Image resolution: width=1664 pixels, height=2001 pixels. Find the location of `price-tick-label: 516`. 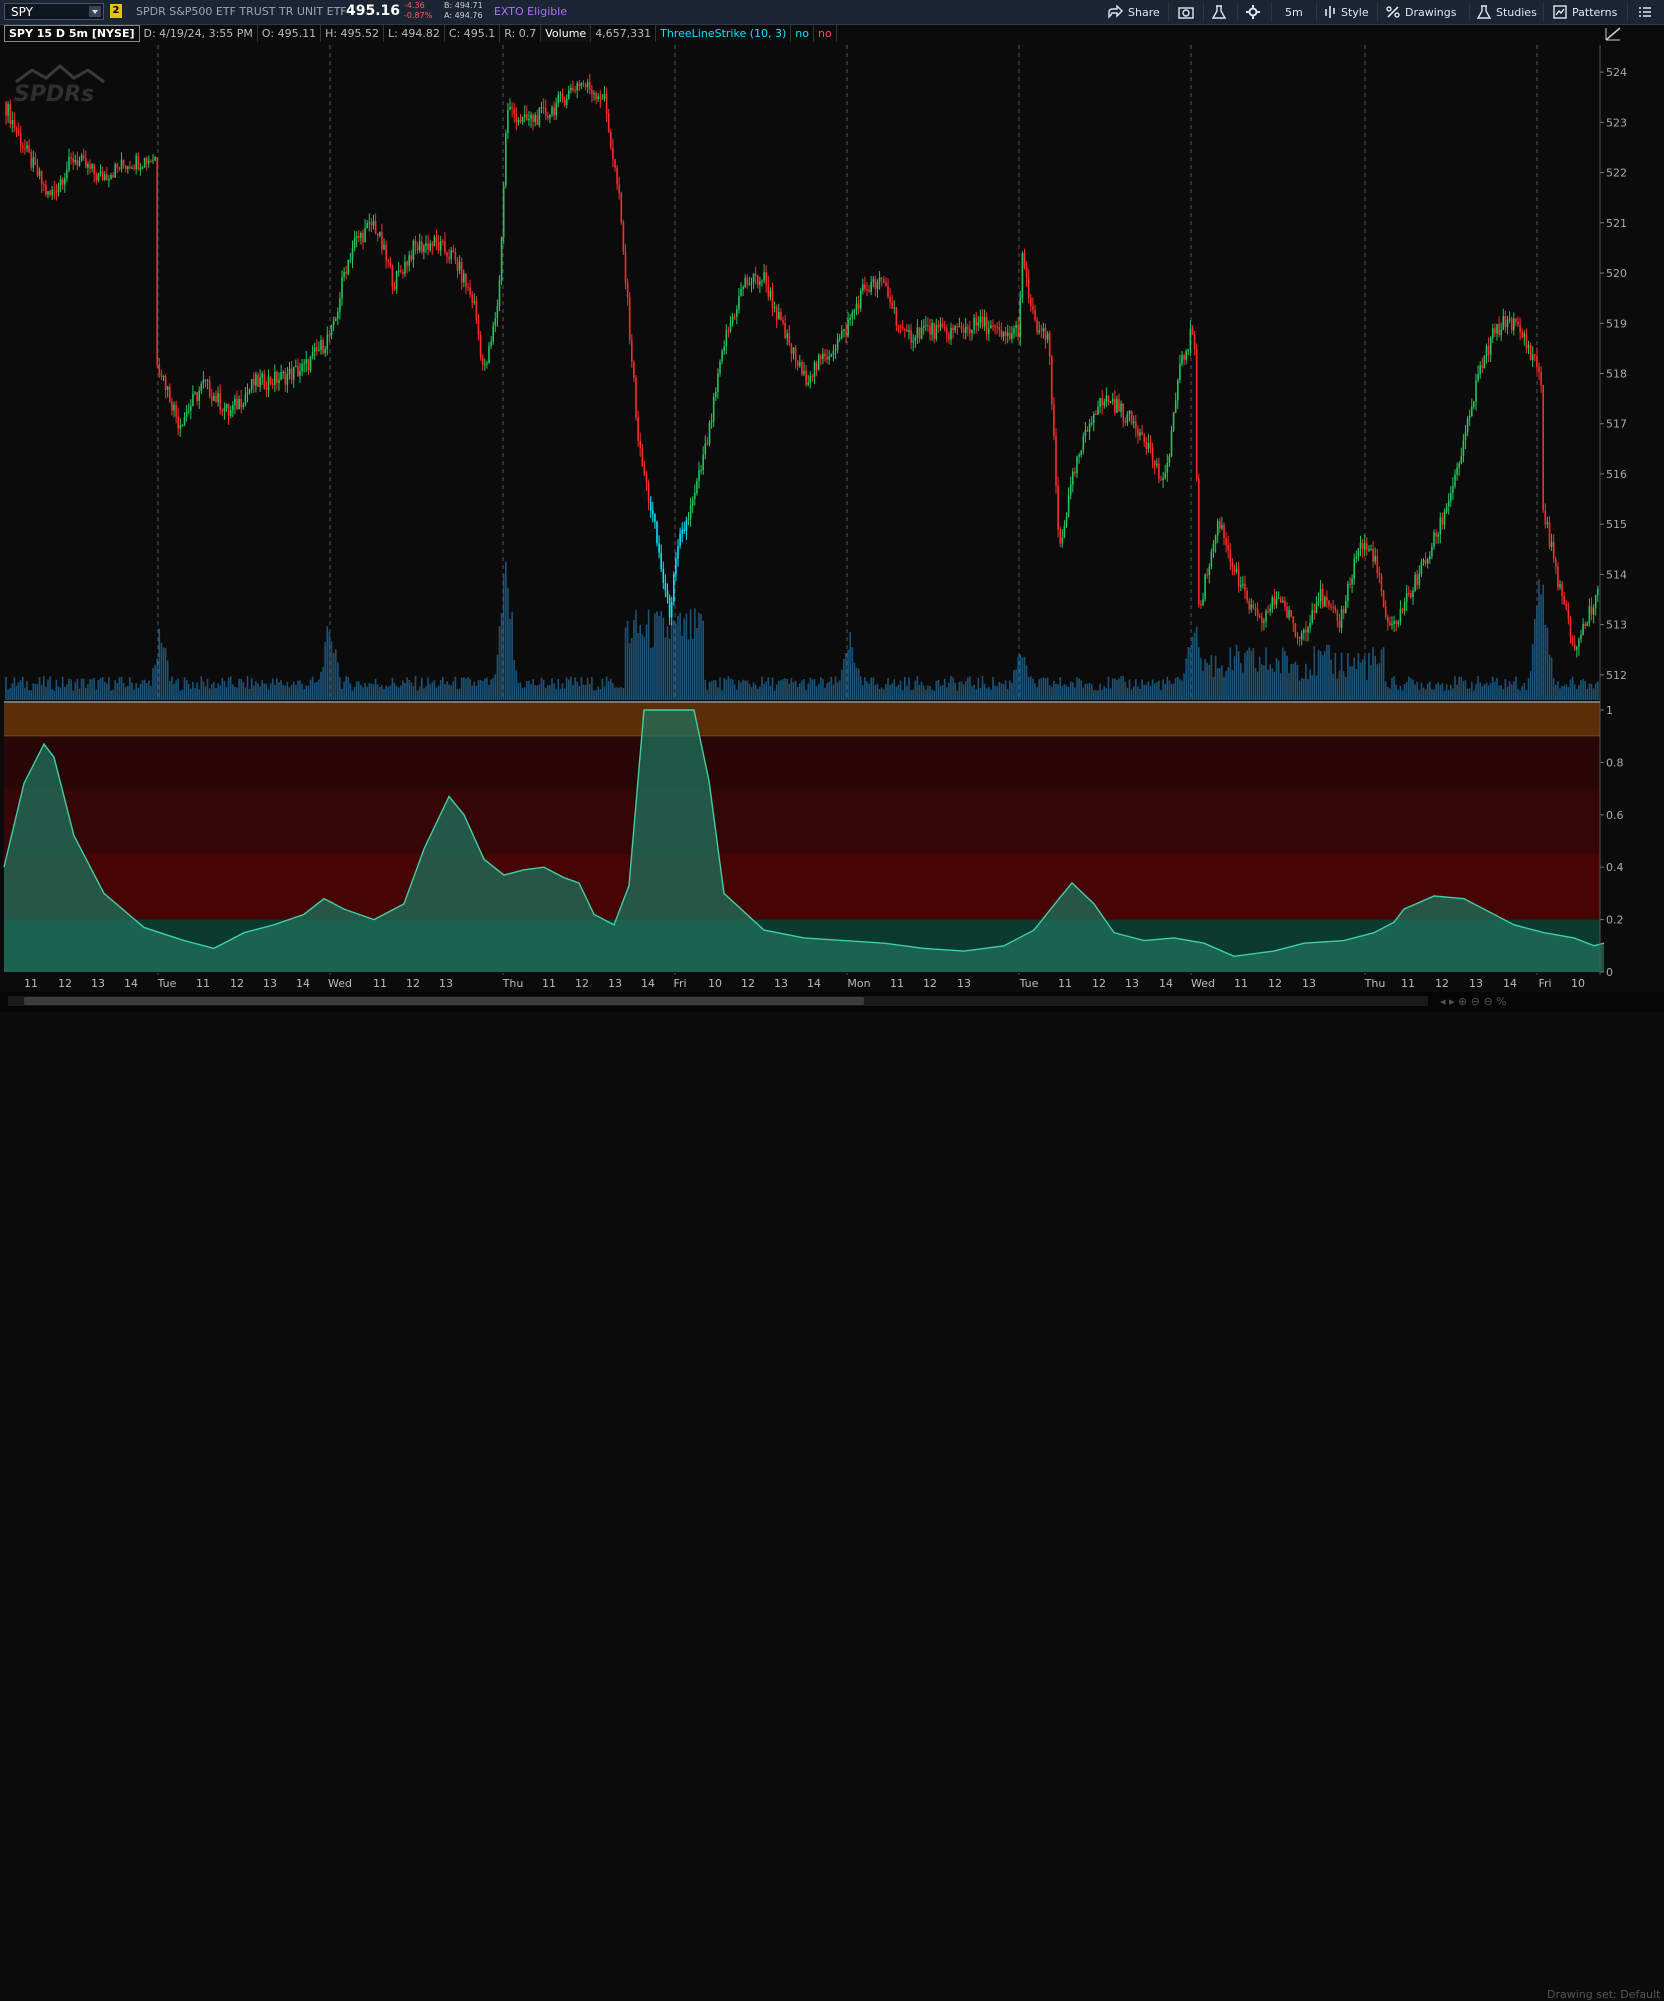

price-tick-label: 516 is located at coordinates (1616, 474).